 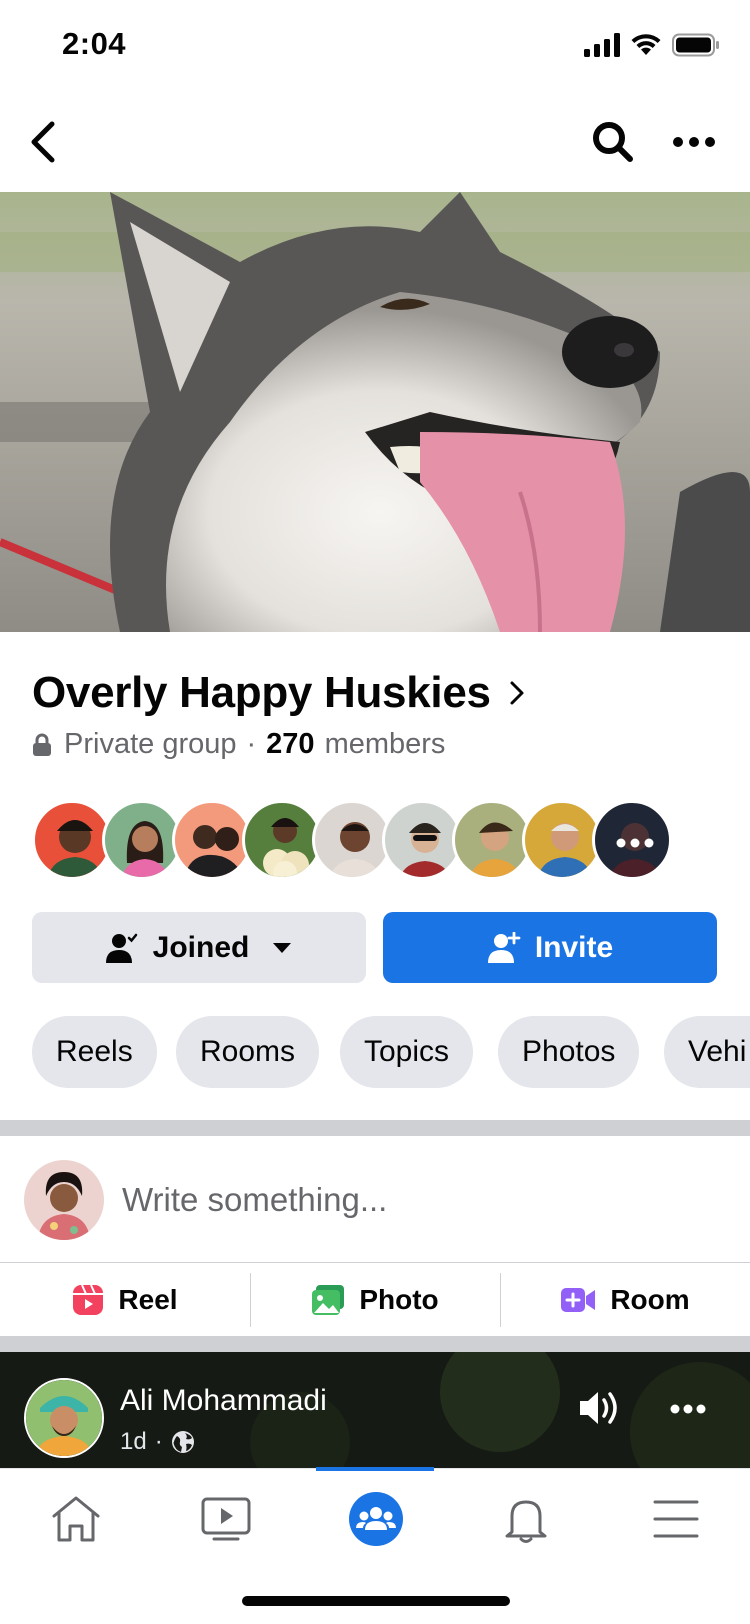 I want to click on battery-icon, so click(x=695, y=45).